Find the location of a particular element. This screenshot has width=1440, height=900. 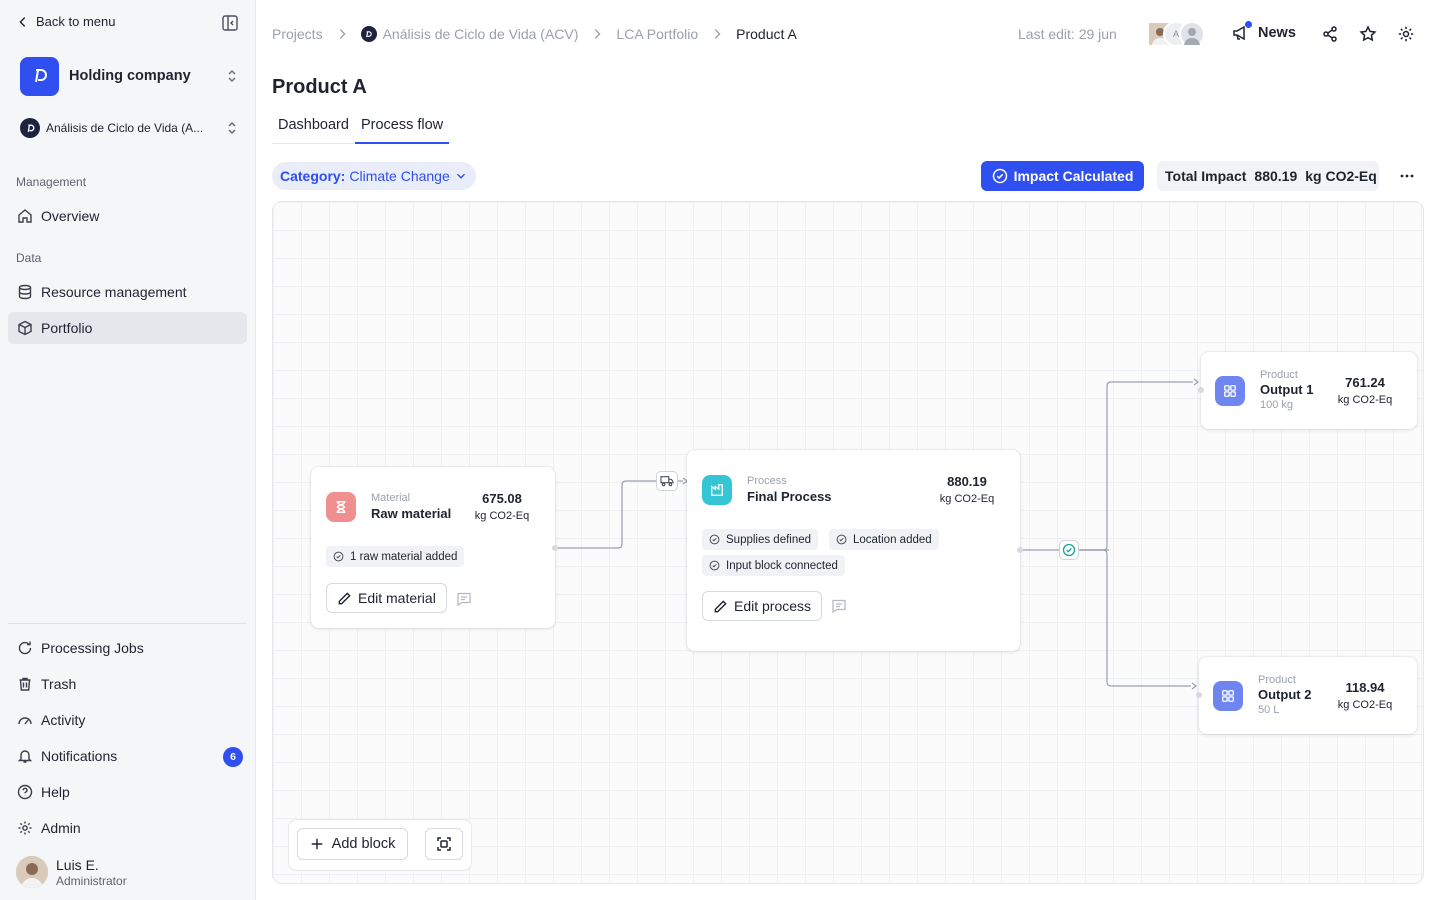

tab-process-flow: Process flow is located at coordinates (402, 129).